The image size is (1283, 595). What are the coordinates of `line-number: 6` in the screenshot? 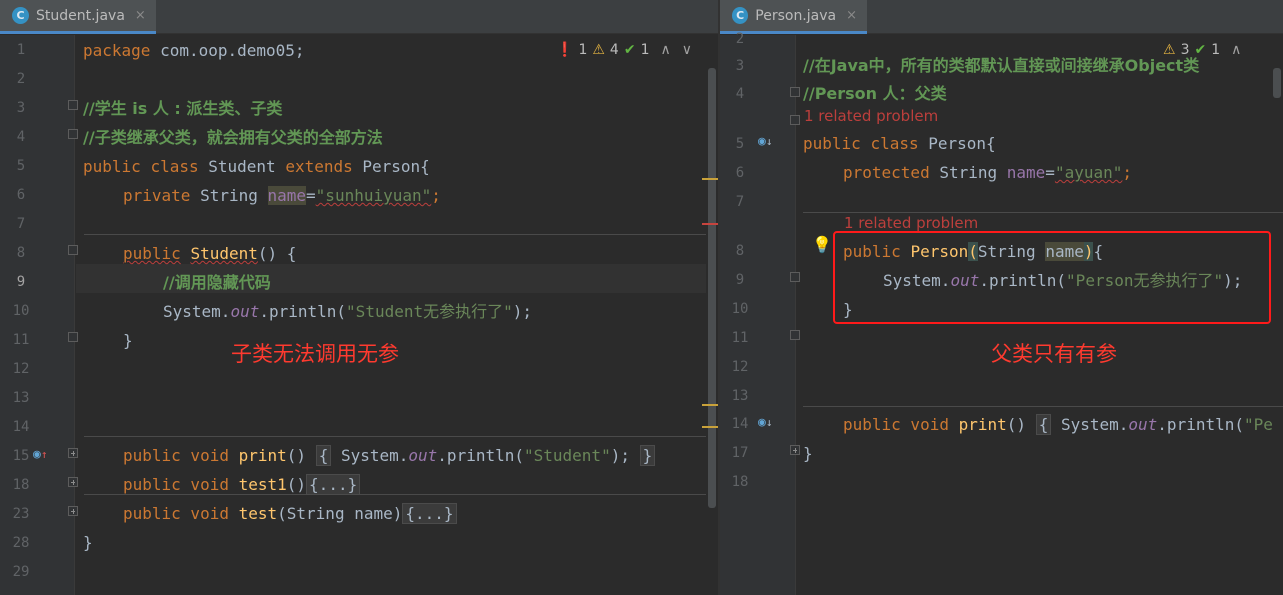 It's located at (21, 195).